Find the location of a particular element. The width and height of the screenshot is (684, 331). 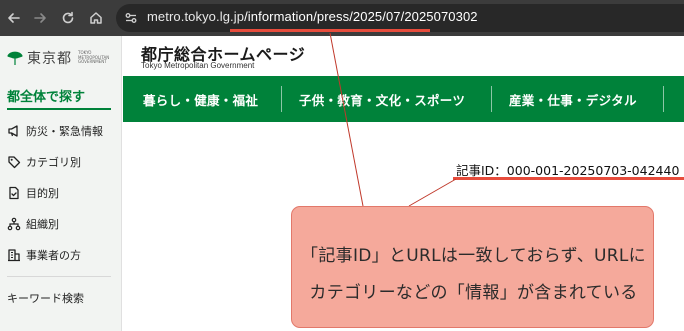

megaphone-icon is located at coordinates (13, 131).